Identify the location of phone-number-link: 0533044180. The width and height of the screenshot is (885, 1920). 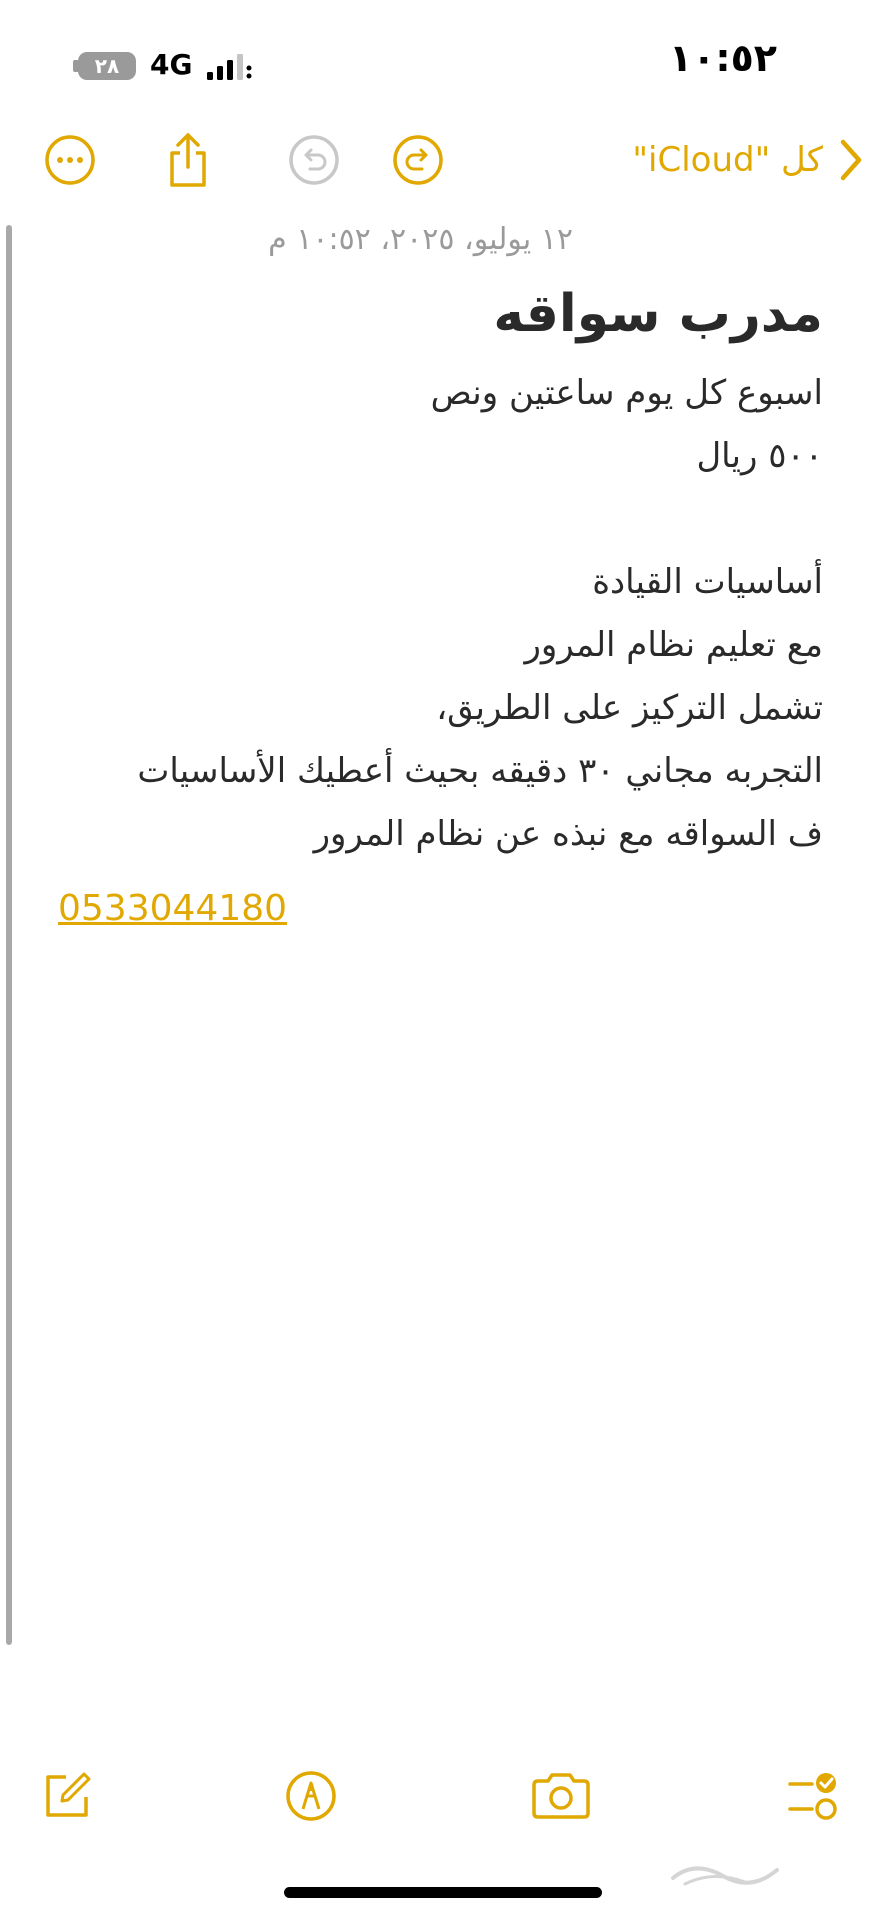
(172, 908).